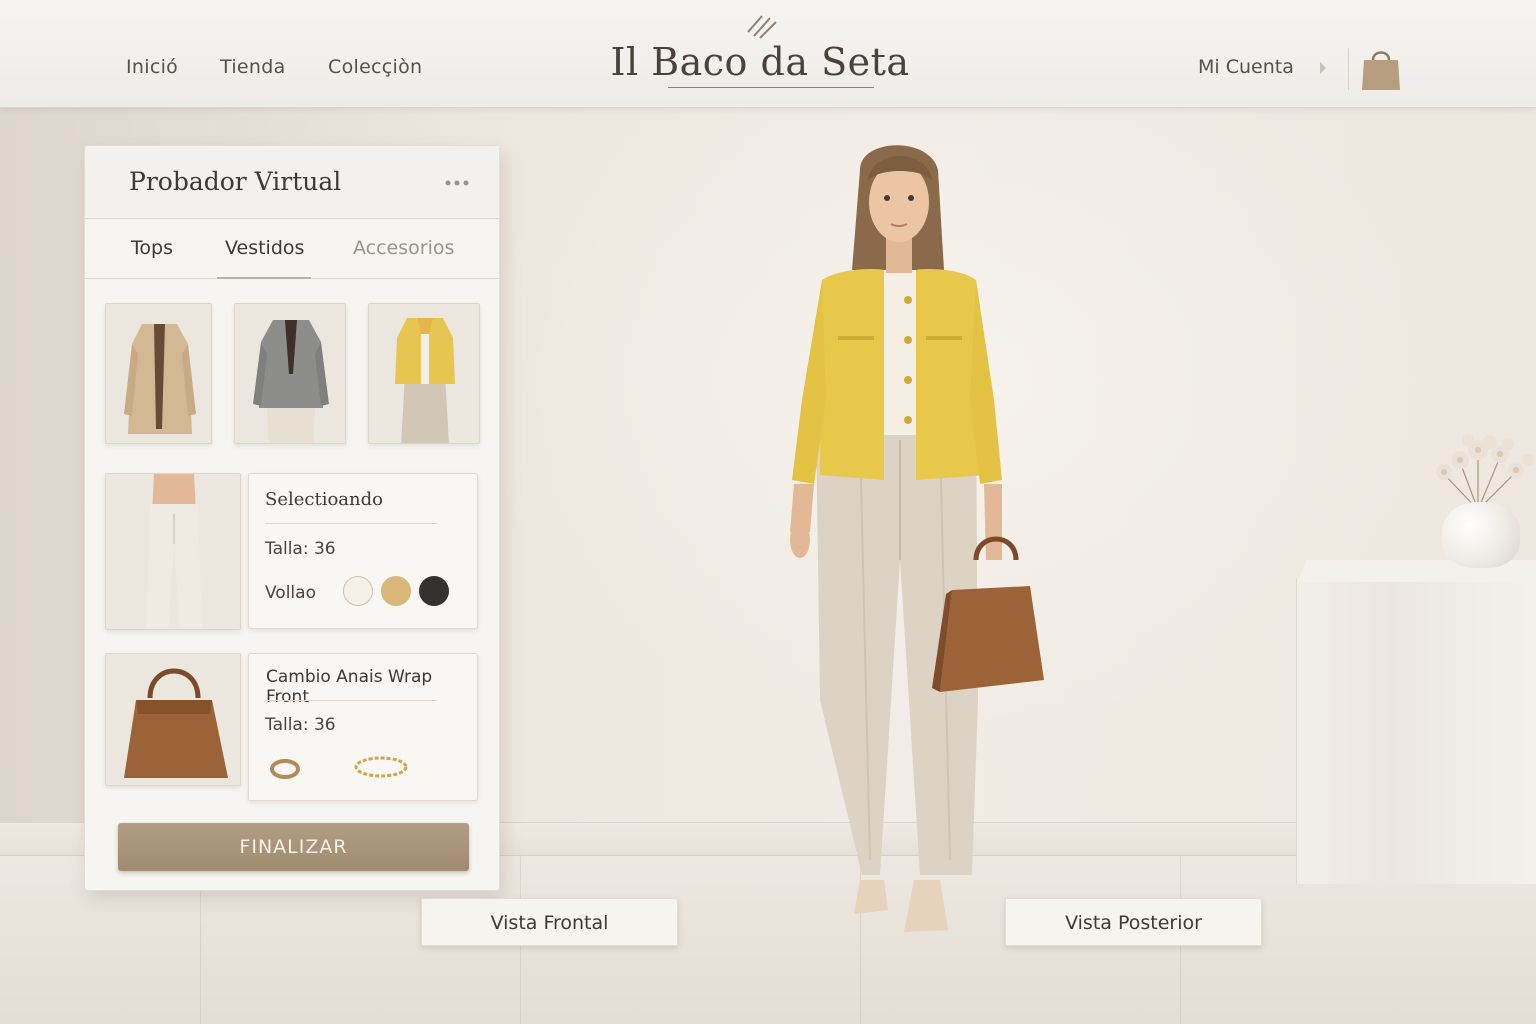  Describe the element at coordinates (158, 373) in the screenshot. I see `garment-thumbnail-coat` at that location.